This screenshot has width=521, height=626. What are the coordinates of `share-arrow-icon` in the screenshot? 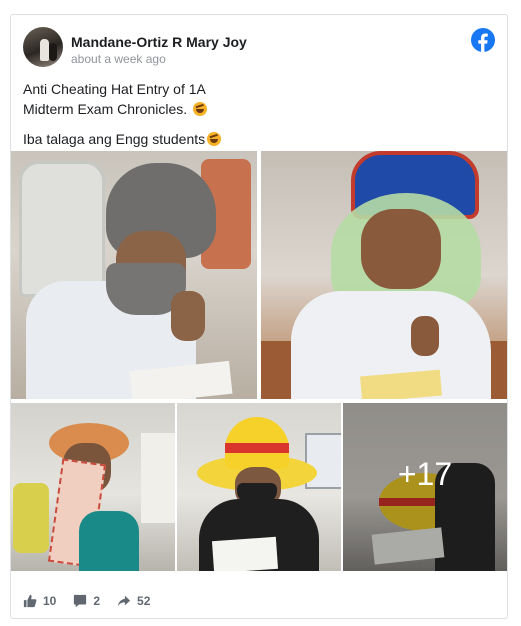 It's located at (124, 601).